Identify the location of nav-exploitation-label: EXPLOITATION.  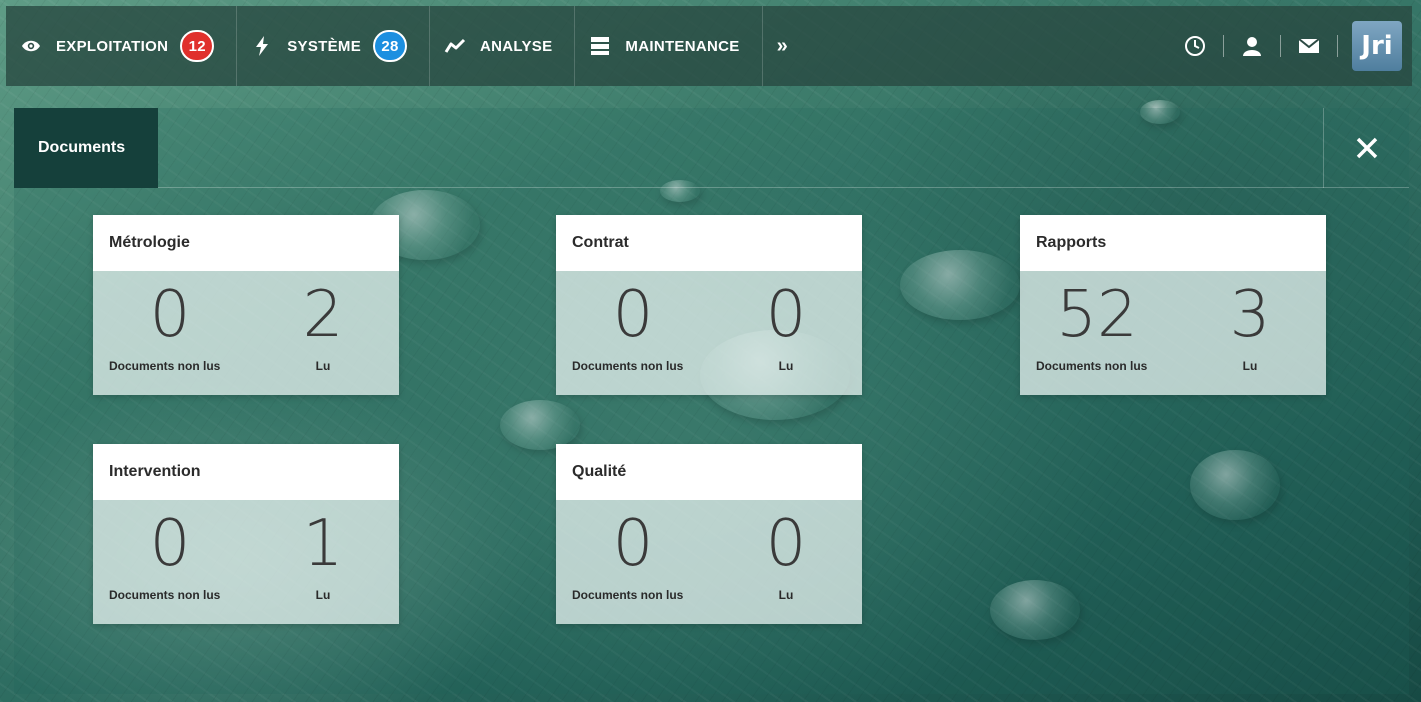
(112, 46).